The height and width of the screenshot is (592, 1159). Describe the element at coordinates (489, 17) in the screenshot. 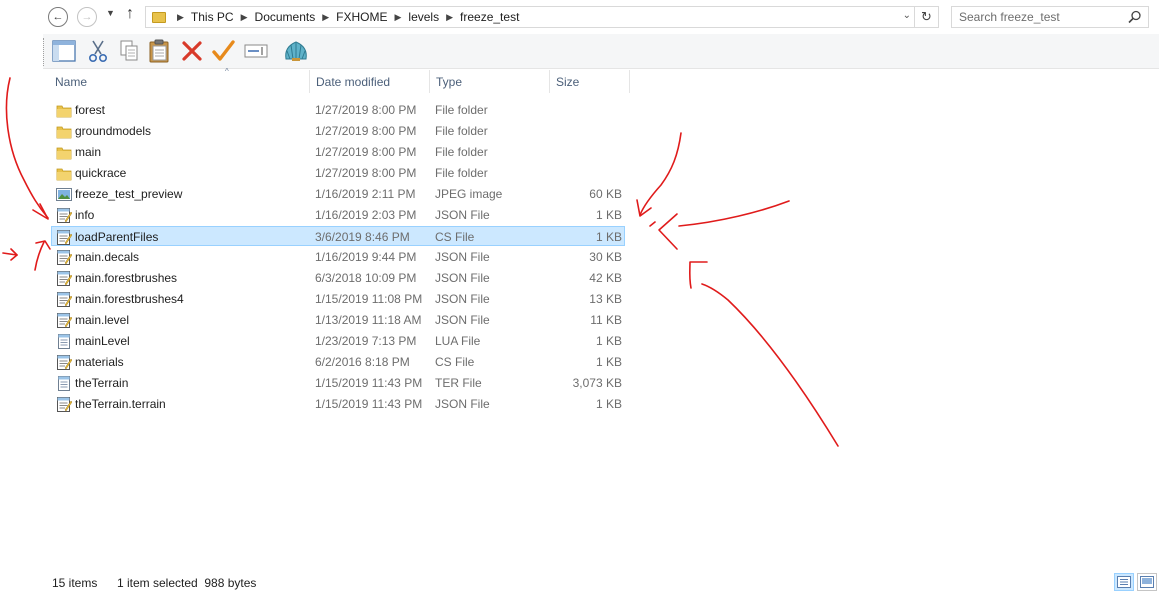

I see `breadcrumb-freeze-test: freeze_test` at that location.